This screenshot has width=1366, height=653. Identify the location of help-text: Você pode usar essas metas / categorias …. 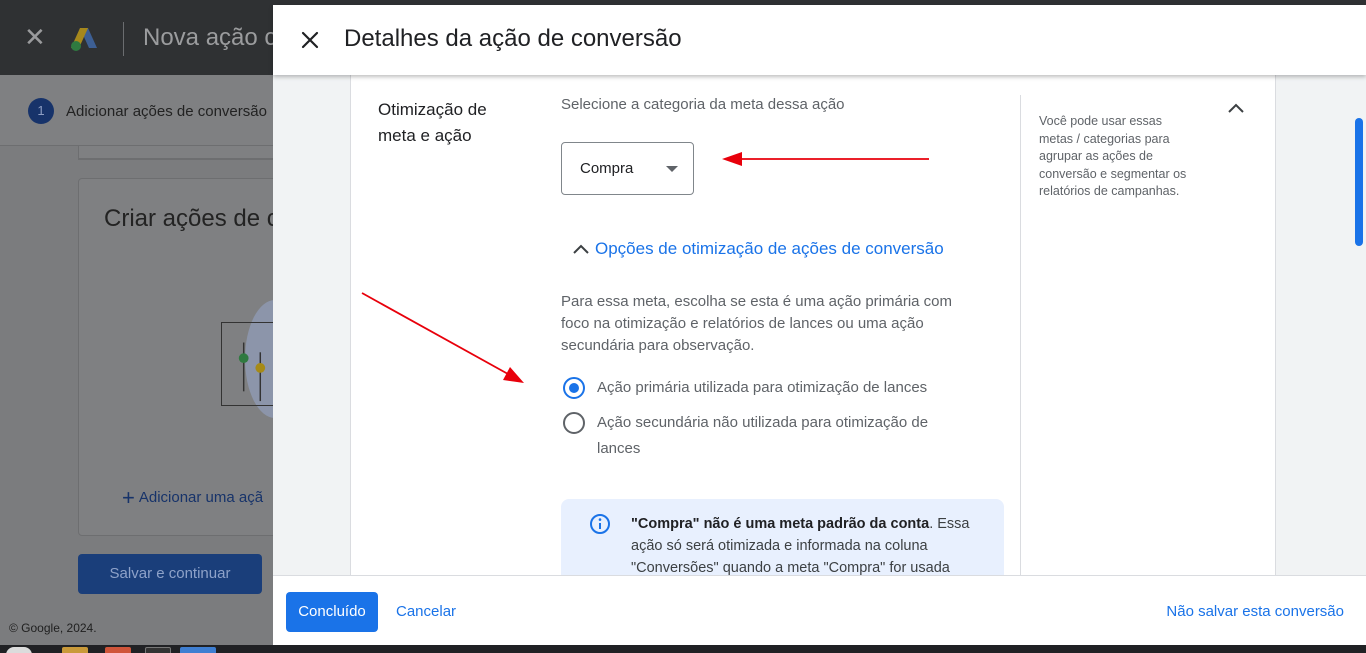
(1113, 156).